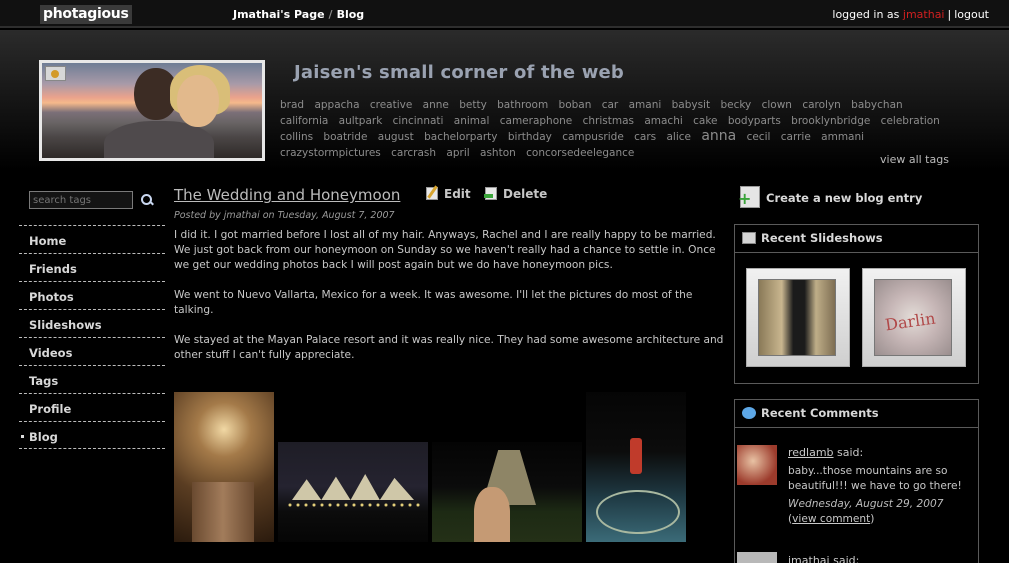 The image size is (1009, 563). I want to click on tag-link: animal, so click(472, 121).